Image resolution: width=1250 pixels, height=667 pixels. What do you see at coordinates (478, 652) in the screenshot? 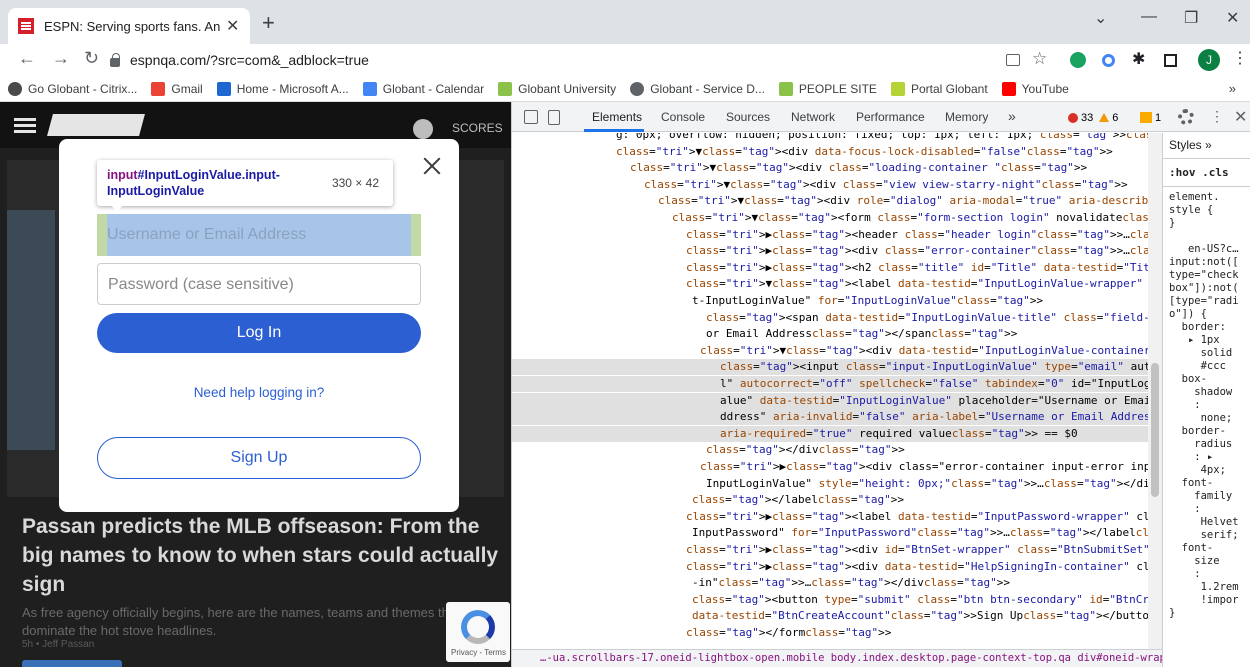
I see `recaptcha-privacy-terms: Privacy - Terms` at bounding box center [478, 652].